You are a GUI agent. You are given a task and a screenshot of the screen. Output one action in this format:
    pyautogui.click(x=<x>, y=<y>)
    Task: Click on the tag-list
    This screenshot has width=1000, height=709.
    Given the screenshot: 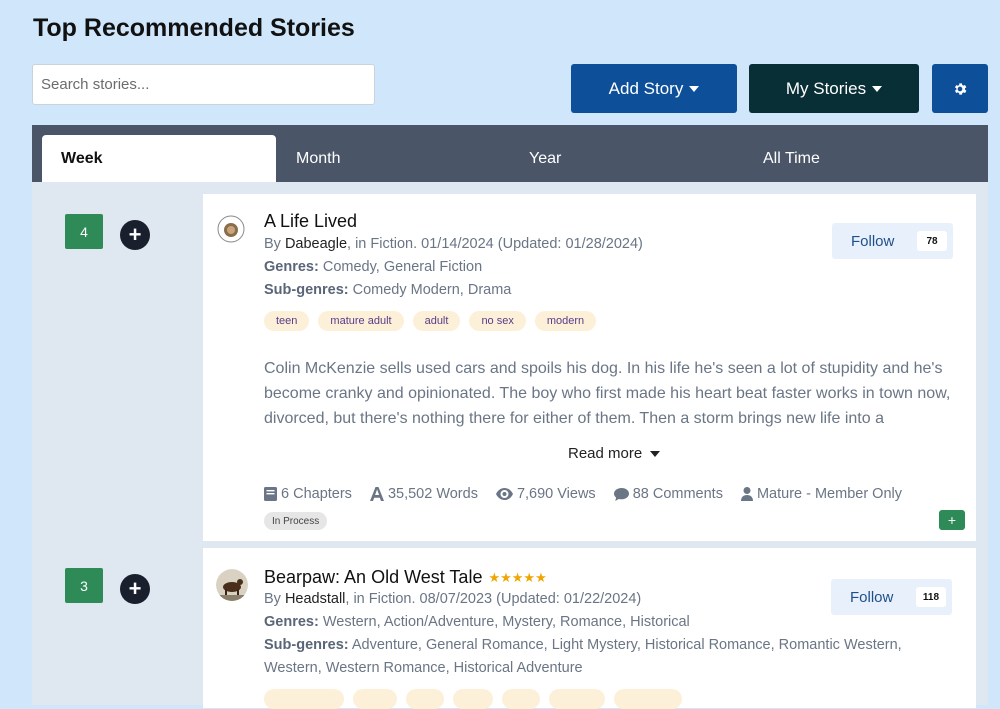 What is the action you would take?
    pyautogui.click(x=473, y=699)
    